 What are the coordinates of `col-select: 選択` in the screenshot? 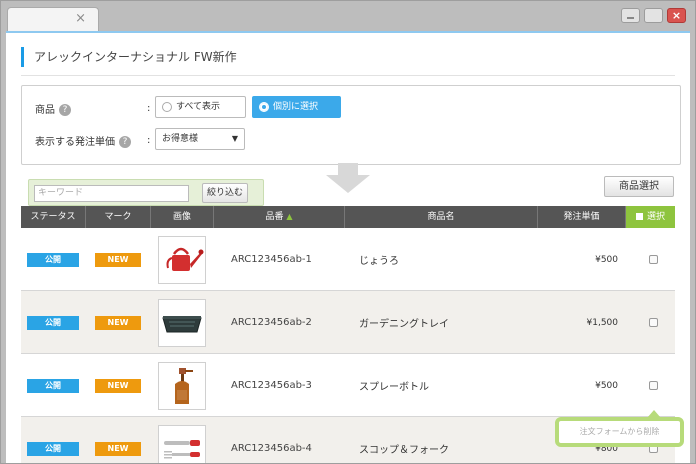 It's located at (650, 217).